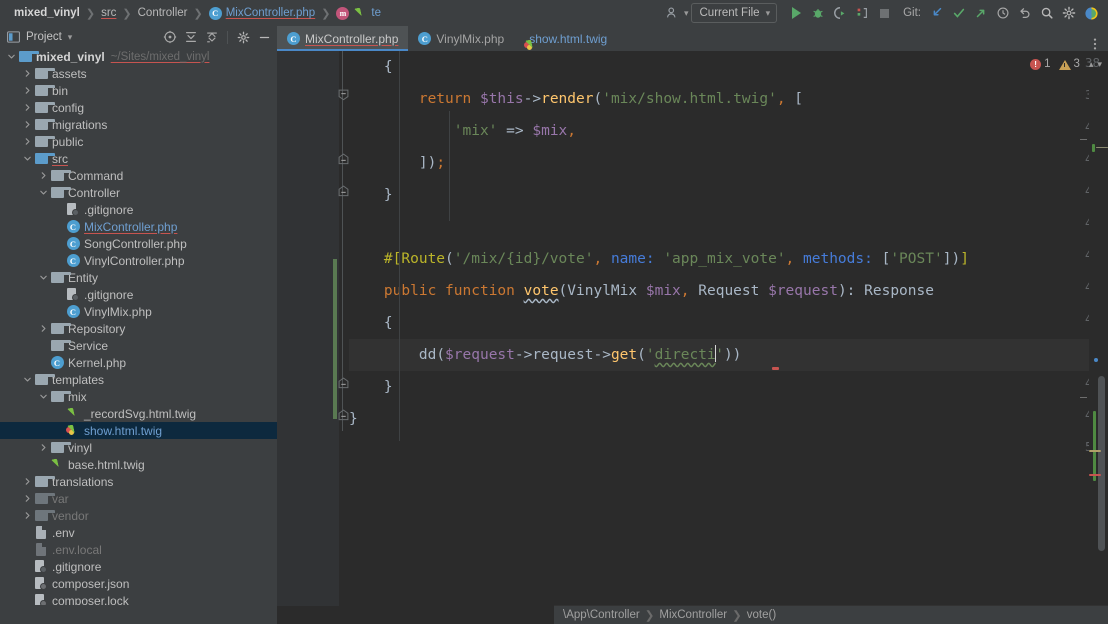  I want to click on expand-all-icon, so click(191, 37).